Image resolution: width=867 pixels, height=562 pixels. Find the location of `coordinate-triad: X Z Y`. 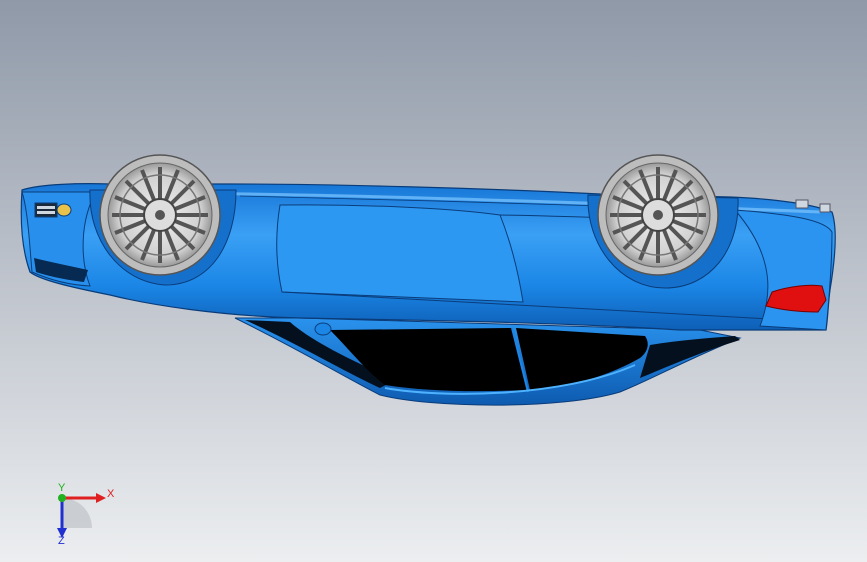

coordinate-triad: X Z Y is located at coordinates (86, 514).